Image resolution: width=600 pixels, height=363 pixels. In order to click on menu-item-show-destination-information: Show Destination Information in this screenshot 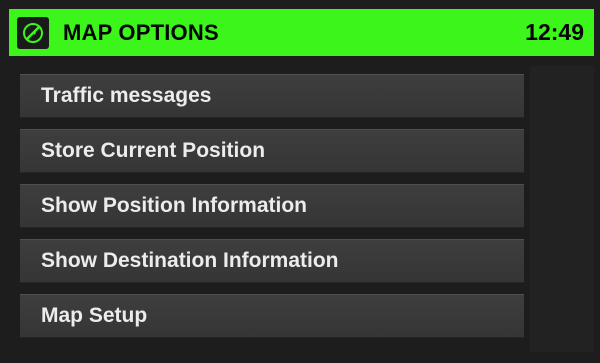, I will do `click(272, 261)`.